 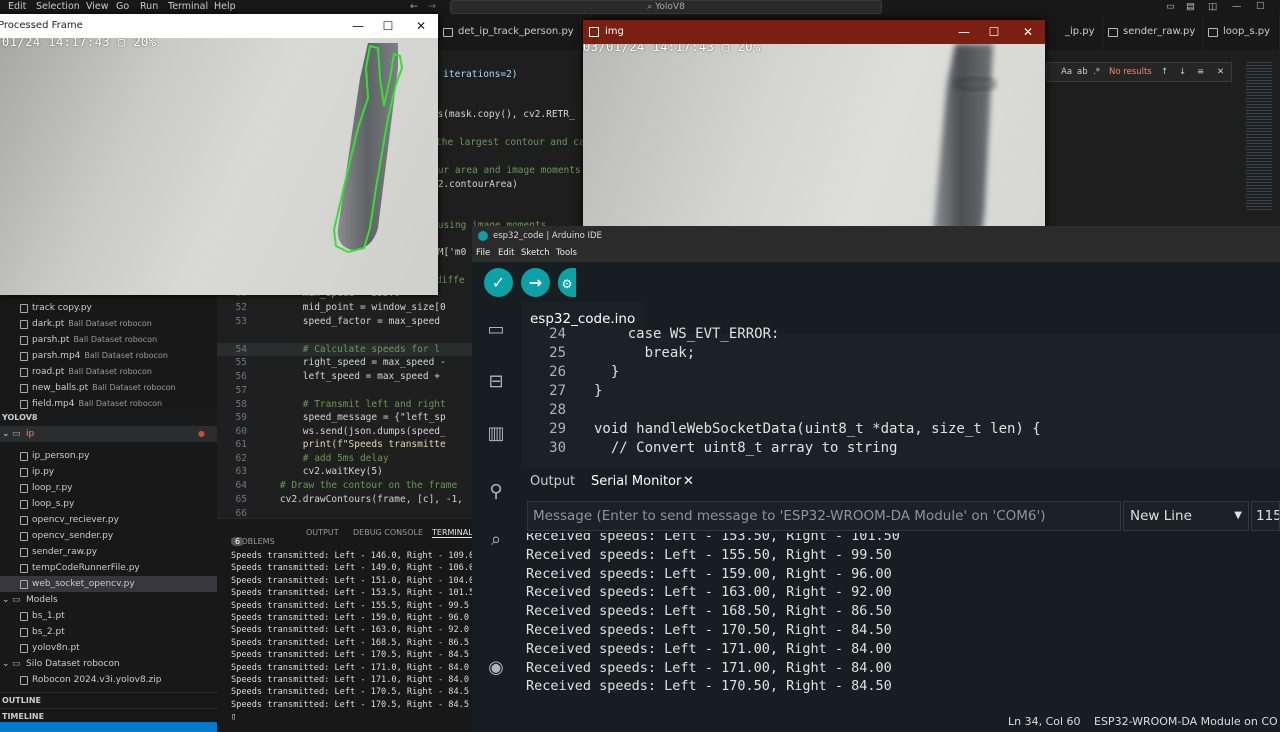 What do you see at coordinates (97, 6) in the screenshot?
I see `menu-view: View` at bounding box center [97, 6].